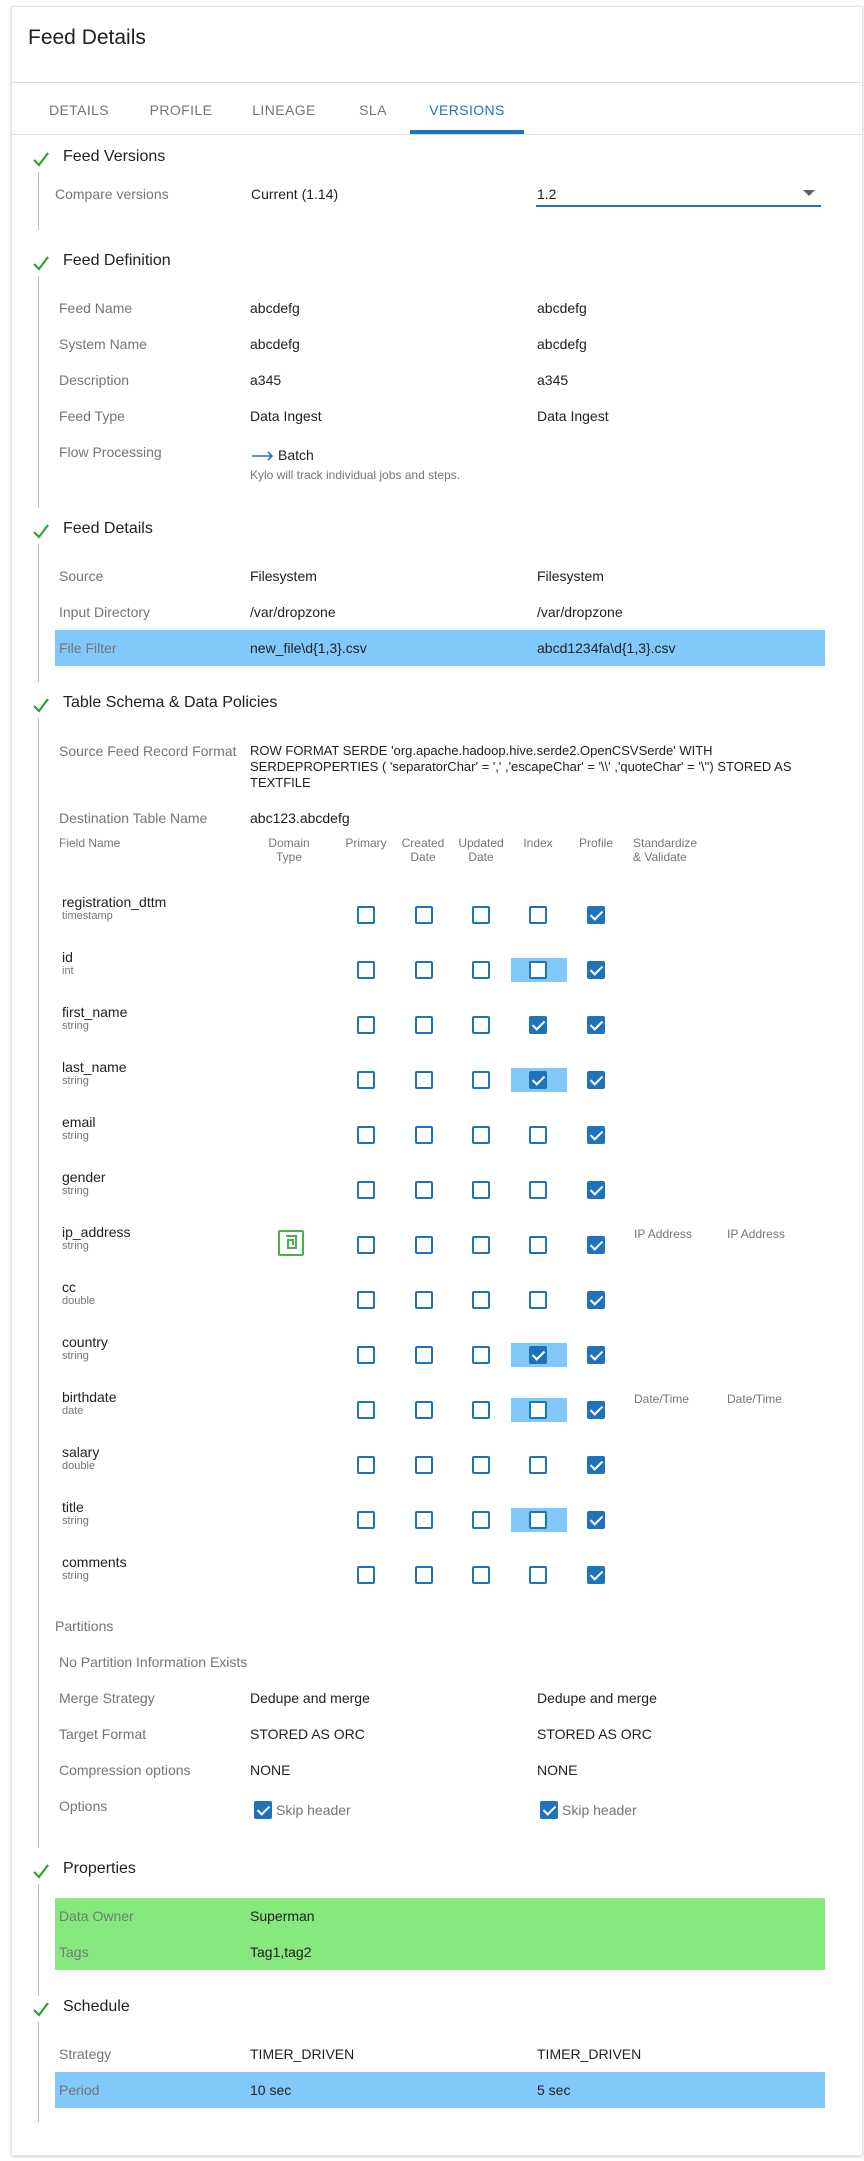 This screenshot has width=864, height=2161. Describe the element at coordinates (677, 194) in the screenshot. I see `version-select: 1.2` at that location.